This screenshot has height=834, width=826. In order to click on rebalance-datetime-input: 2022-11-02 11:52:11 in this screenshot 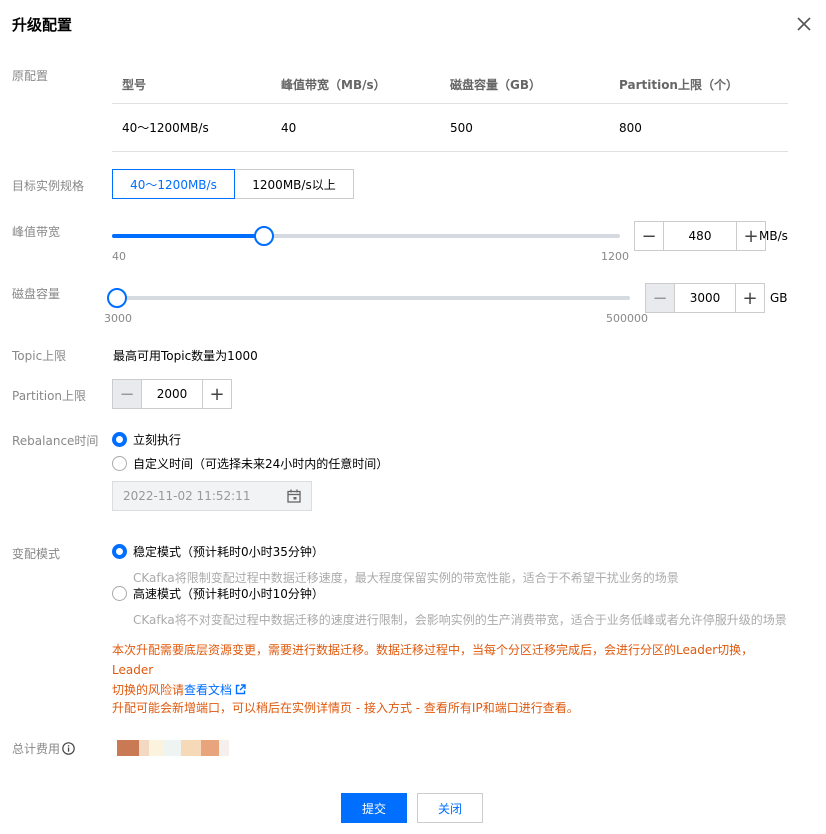, I will do `click(212, 496)`.